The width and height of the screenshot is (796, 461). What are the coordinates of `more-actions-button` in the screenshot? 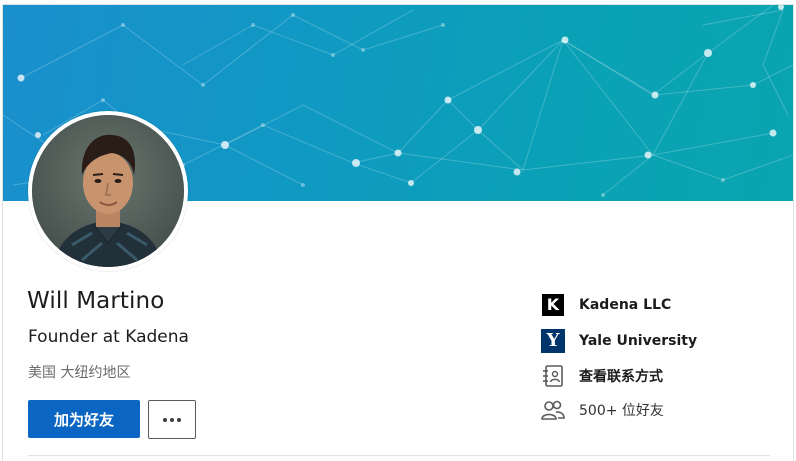 It's located at (172, 419).